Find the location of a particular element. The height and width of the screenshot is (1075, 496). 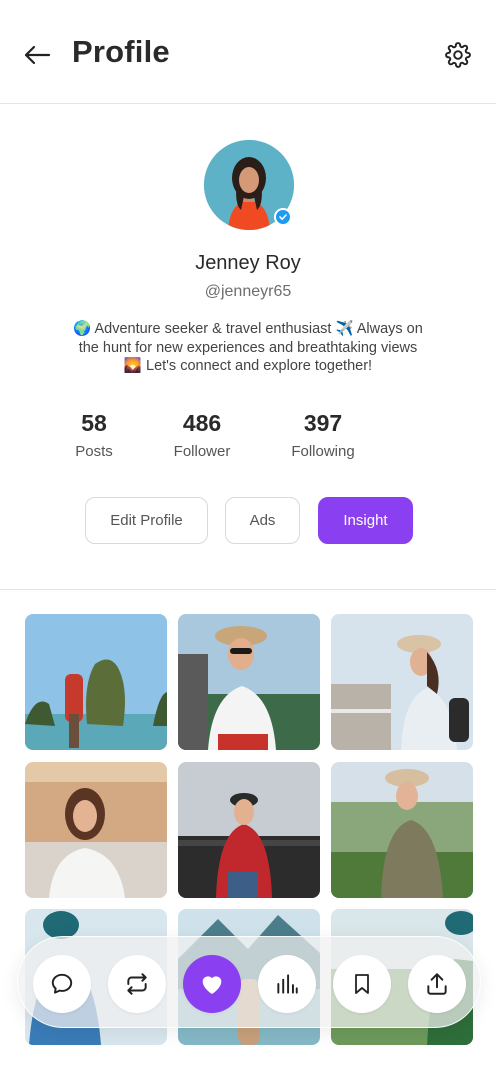

bar-chart-icon is located at coordinates (287, 984).